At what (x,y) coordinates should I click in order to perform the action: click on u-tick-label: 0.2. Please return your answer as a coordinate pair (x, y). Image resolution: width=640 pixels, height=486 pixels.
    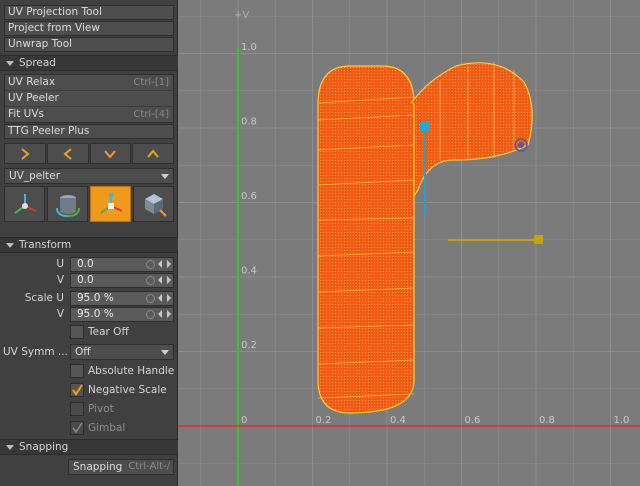
    Looking at the image, I should click on (324, 420).